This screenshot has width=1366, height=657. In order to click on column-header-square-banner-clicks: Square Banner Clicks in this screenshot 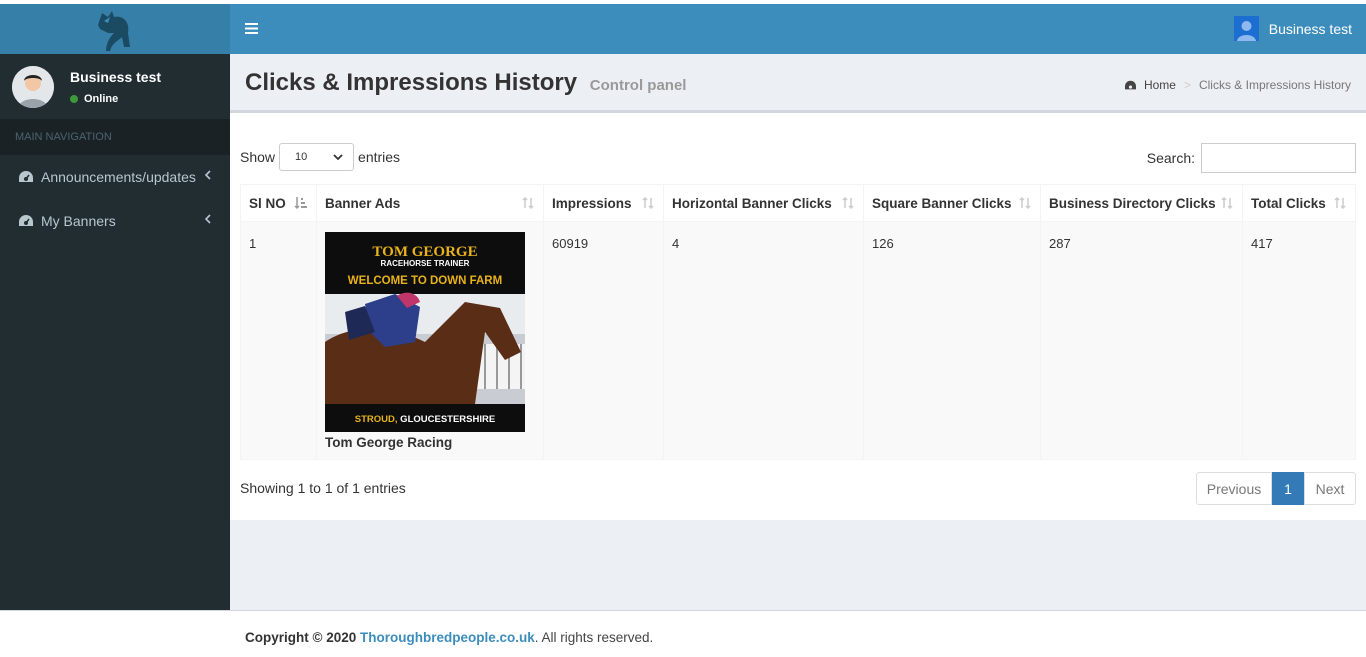, I will do `click(952, 203)`.